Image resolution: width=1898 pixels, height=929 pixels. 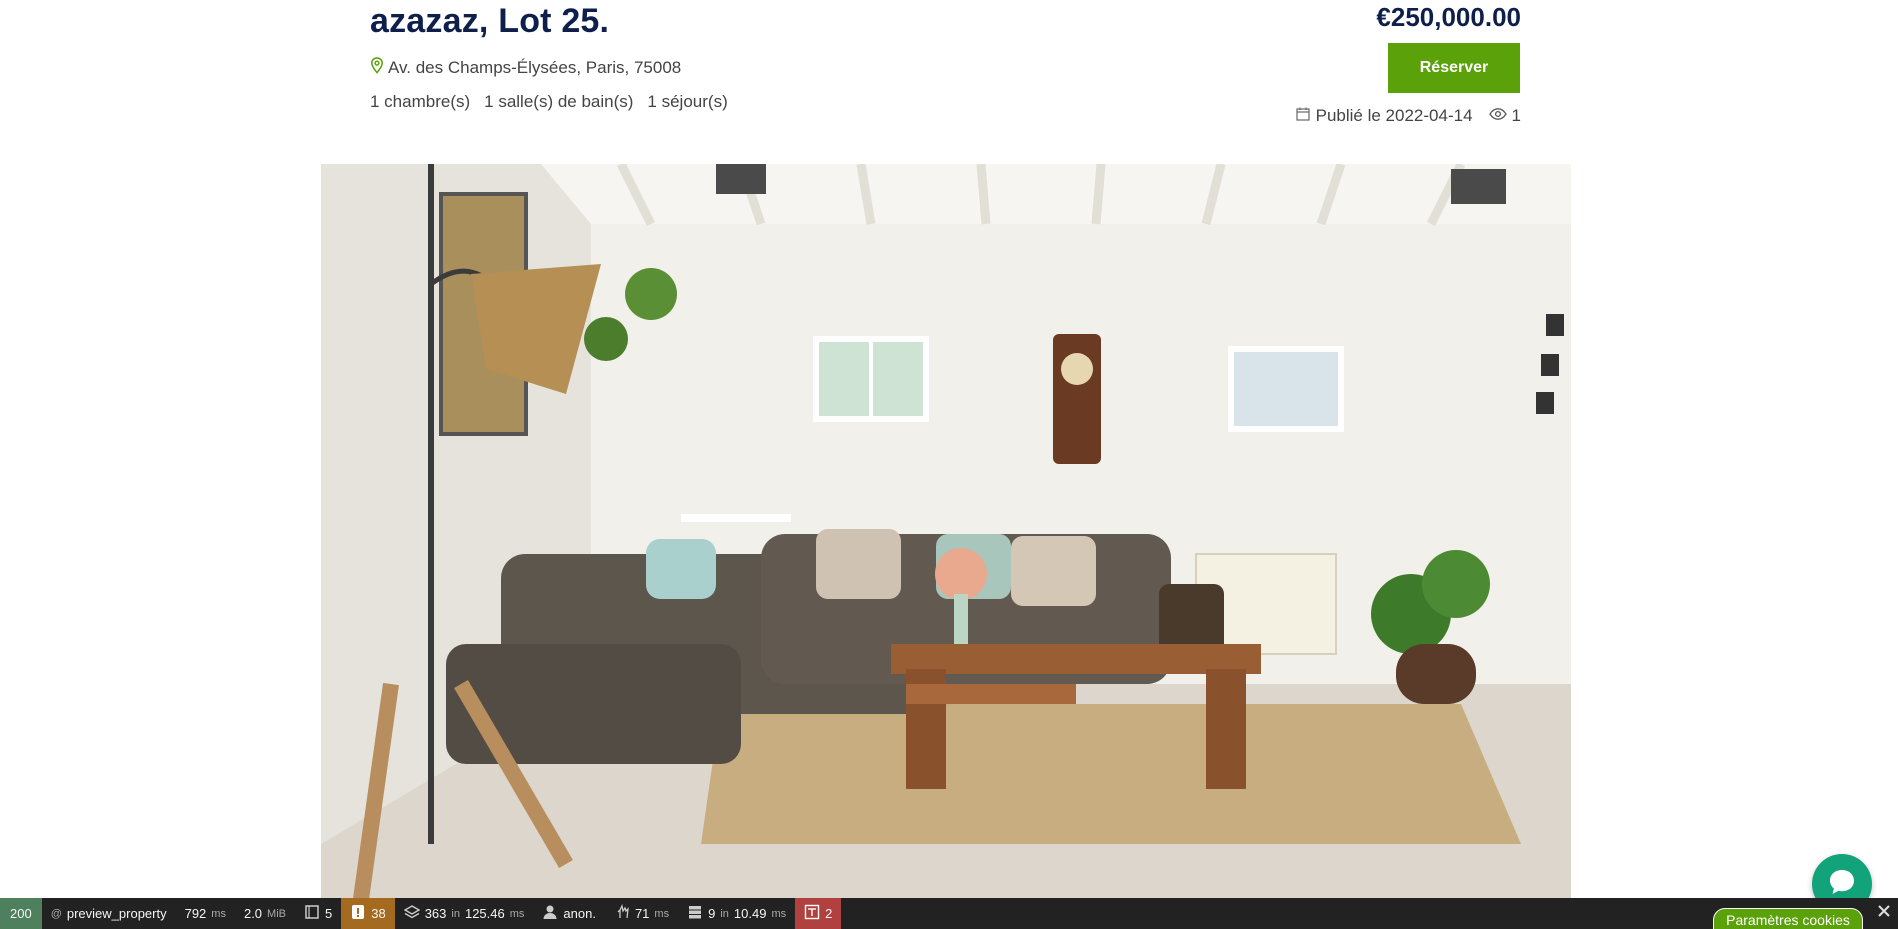 What do you see at coordinates (484, 913) in the screenshot?
I see `twig-time: 125.46` at bounding box center [484, 913].